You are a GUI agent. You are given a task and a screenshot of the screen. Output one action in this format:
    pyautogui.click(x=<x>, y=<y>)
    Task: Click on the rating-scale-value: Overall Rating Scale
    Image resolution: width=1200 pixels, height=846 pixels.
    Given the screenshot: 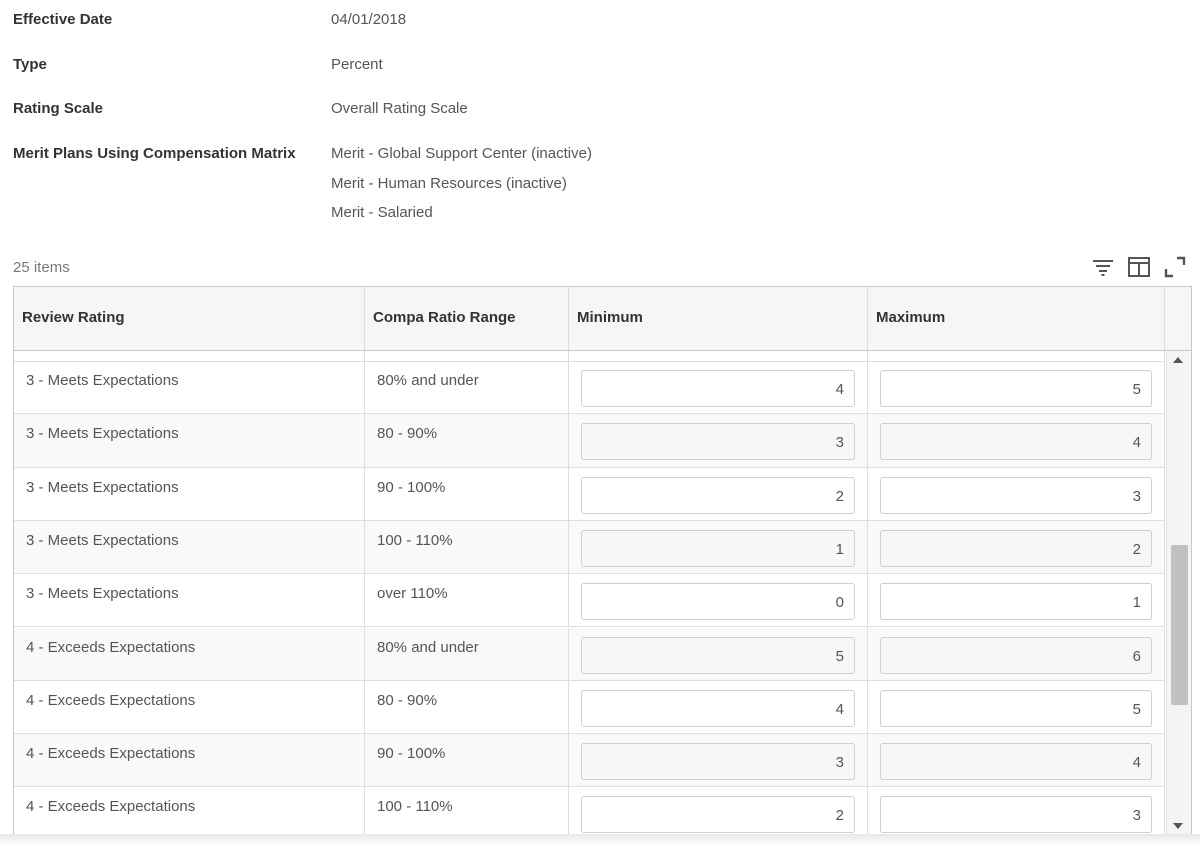 What is the action you would take?
    pyautogui.click(x=399, y=108)
    